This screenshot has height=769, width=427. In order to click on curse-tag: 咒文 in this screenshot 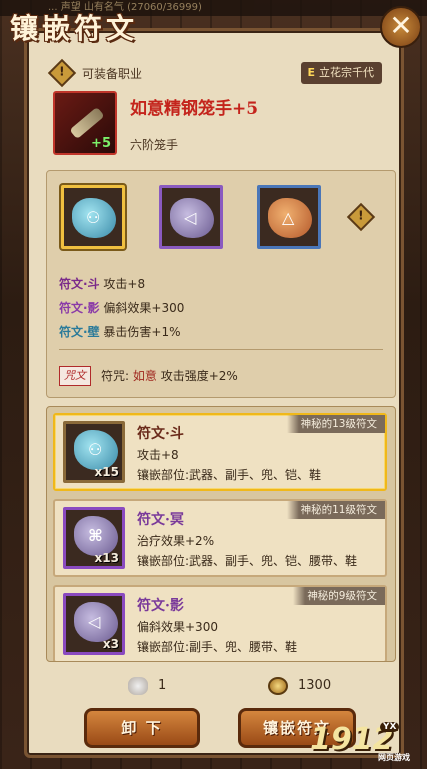, I will do `click(75, 376)`.